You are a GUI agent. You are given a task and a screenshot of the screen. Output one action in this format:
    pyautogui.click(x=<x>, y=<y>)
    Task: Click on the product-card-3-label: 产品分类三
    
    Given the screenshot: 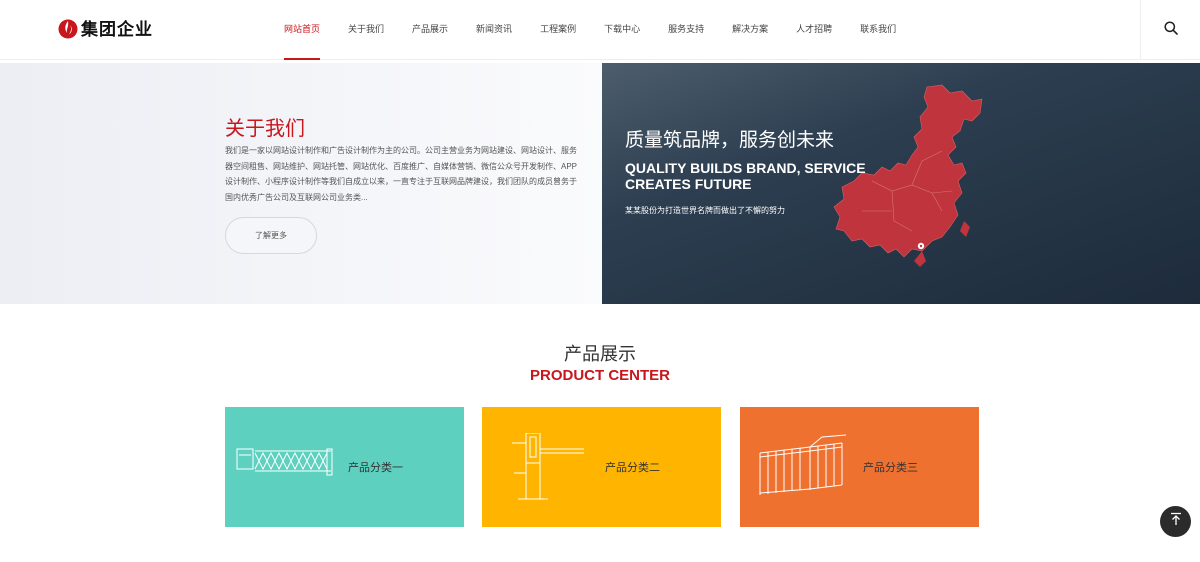 What is the action you would take?
    pyautogui.click(x=890, y=468)
    